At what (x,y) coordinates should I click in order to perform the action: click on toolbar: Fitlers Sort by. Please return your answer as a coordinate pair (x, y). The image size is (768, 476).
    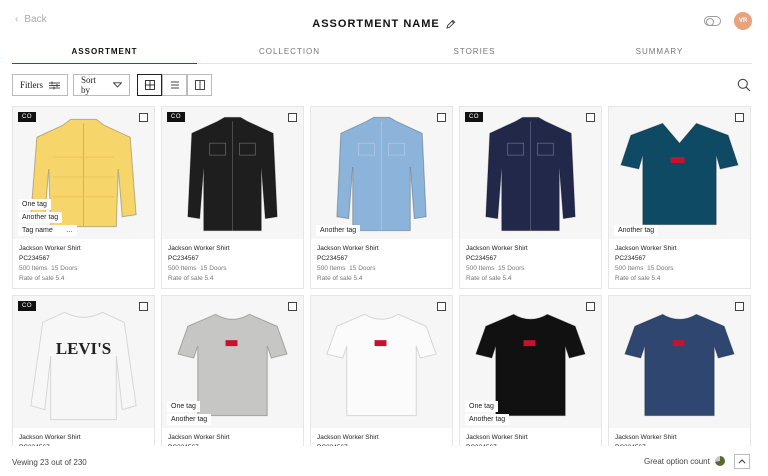
    Looking at the image, I should click on (384, 85).